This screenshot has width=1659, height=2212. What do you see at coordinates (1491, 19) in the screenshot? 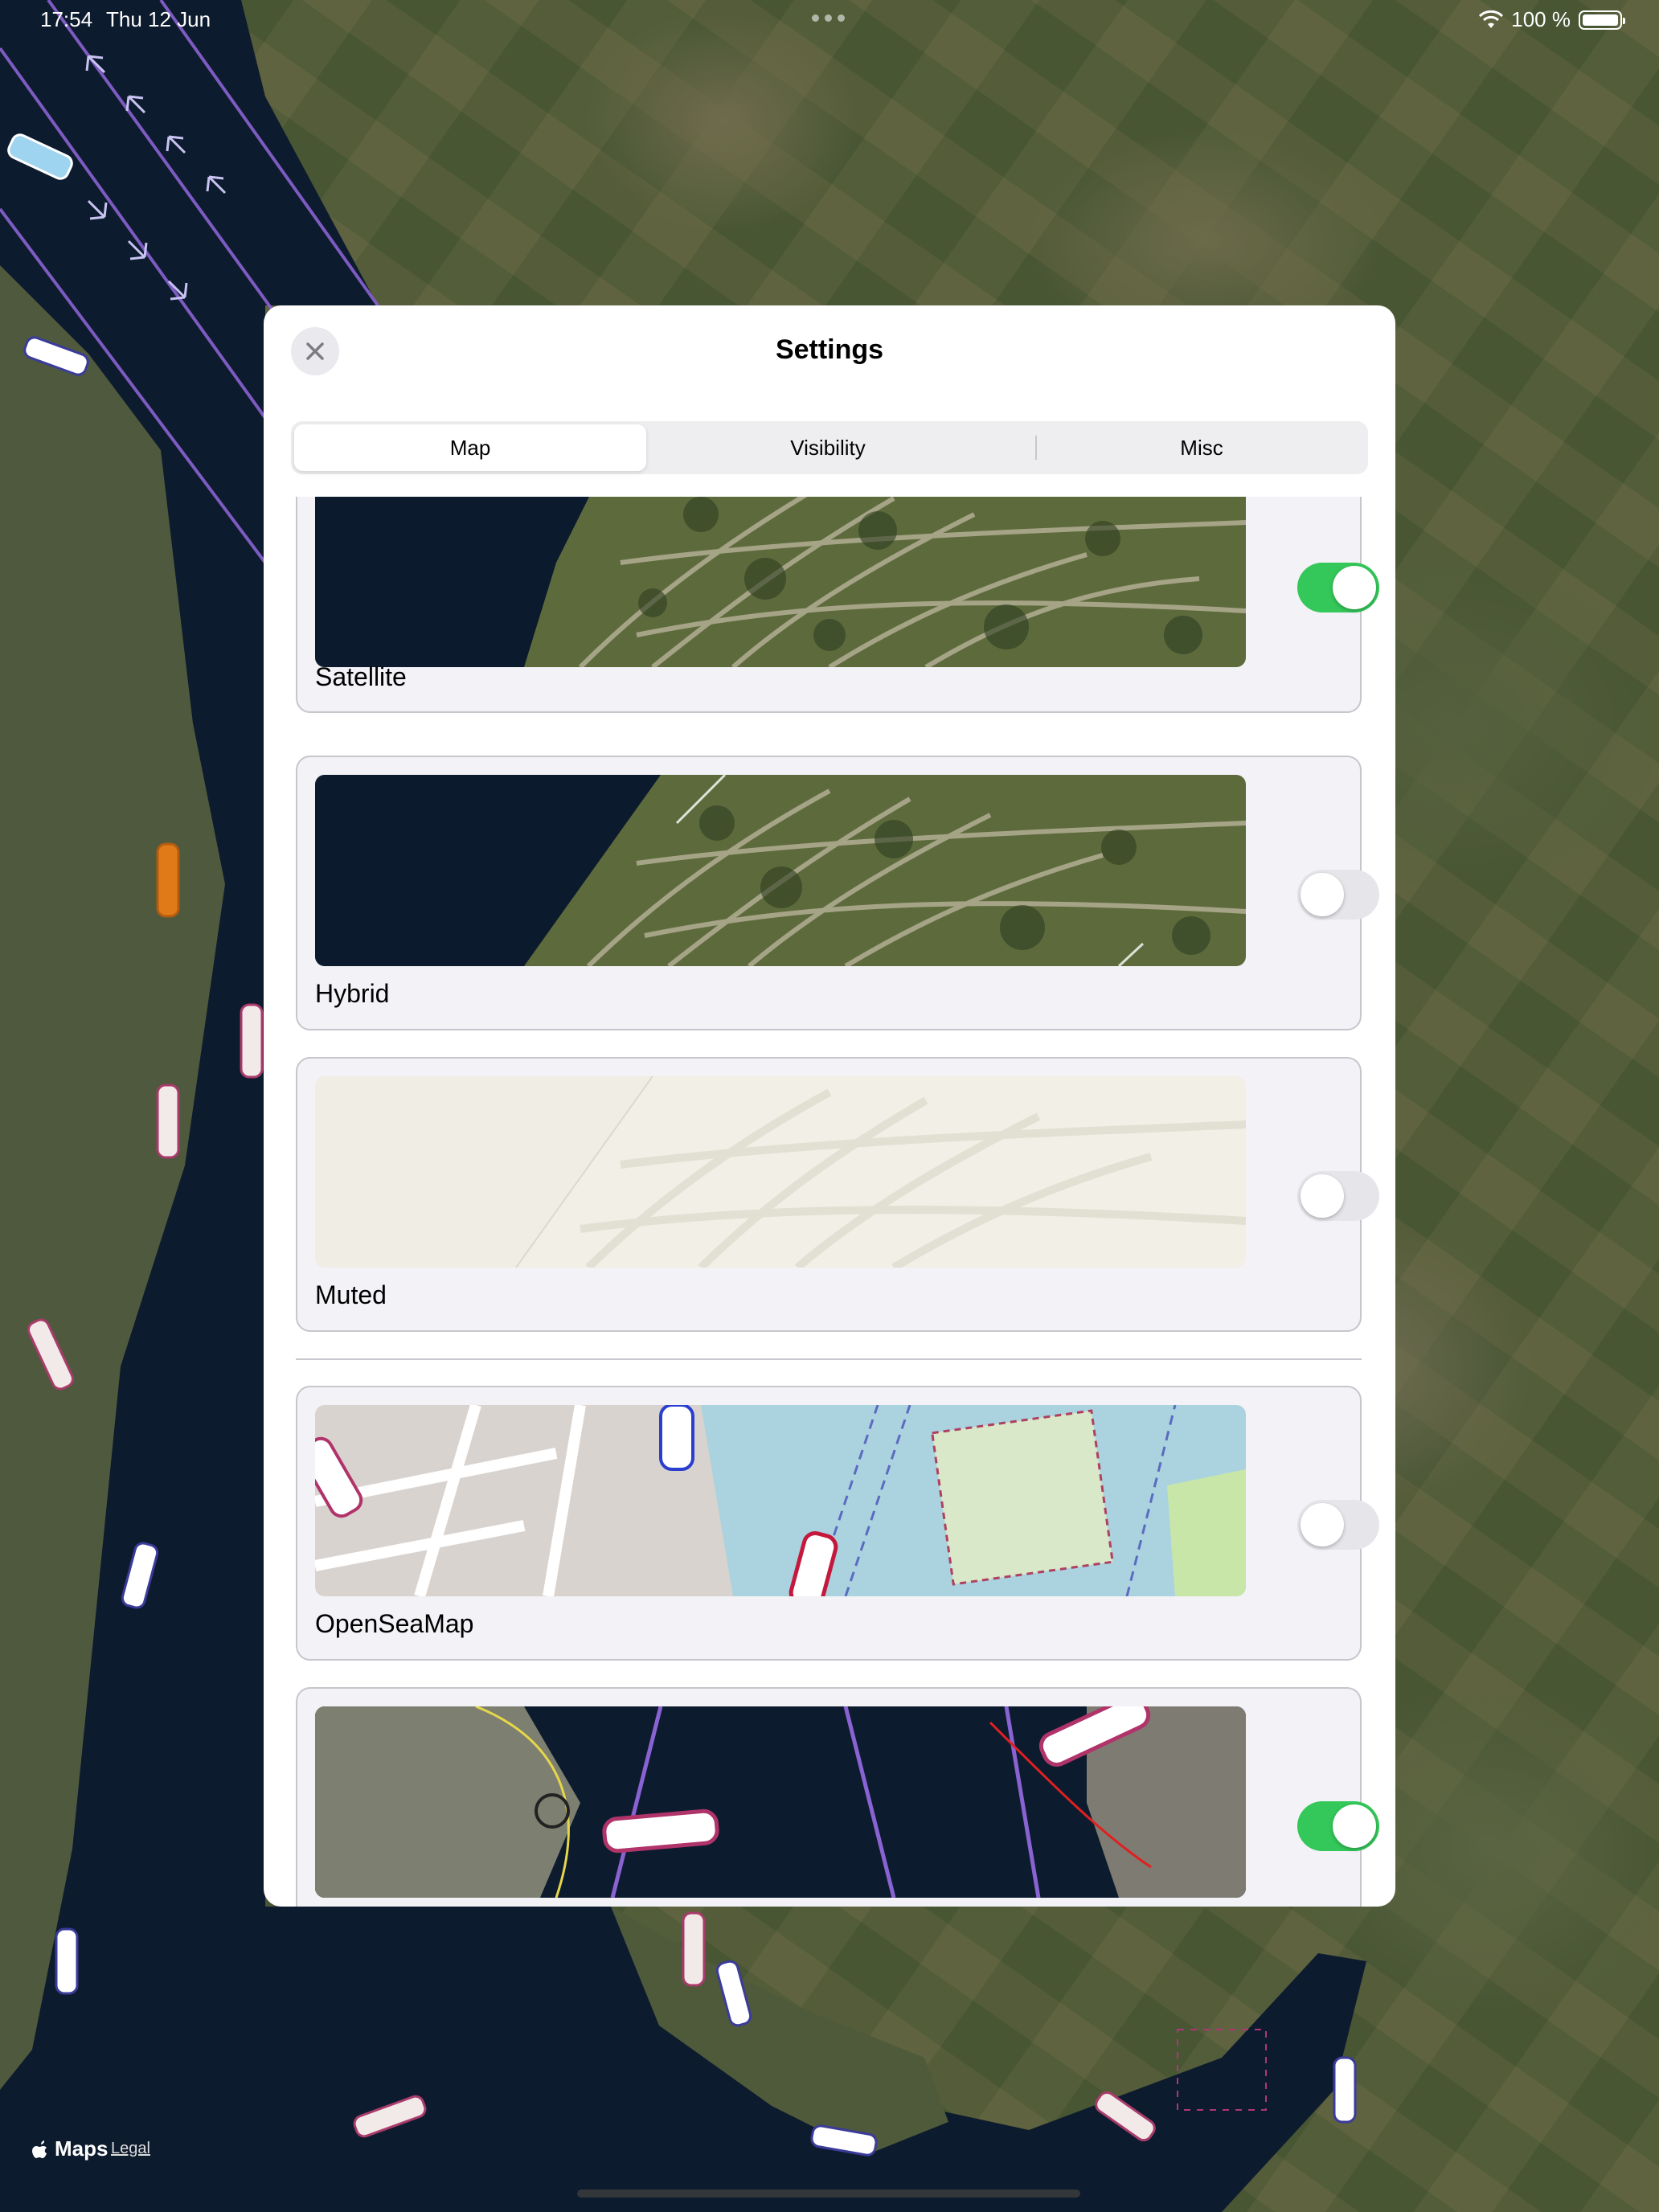
I see `wifi-icon` at bounding box center [1491, 19].